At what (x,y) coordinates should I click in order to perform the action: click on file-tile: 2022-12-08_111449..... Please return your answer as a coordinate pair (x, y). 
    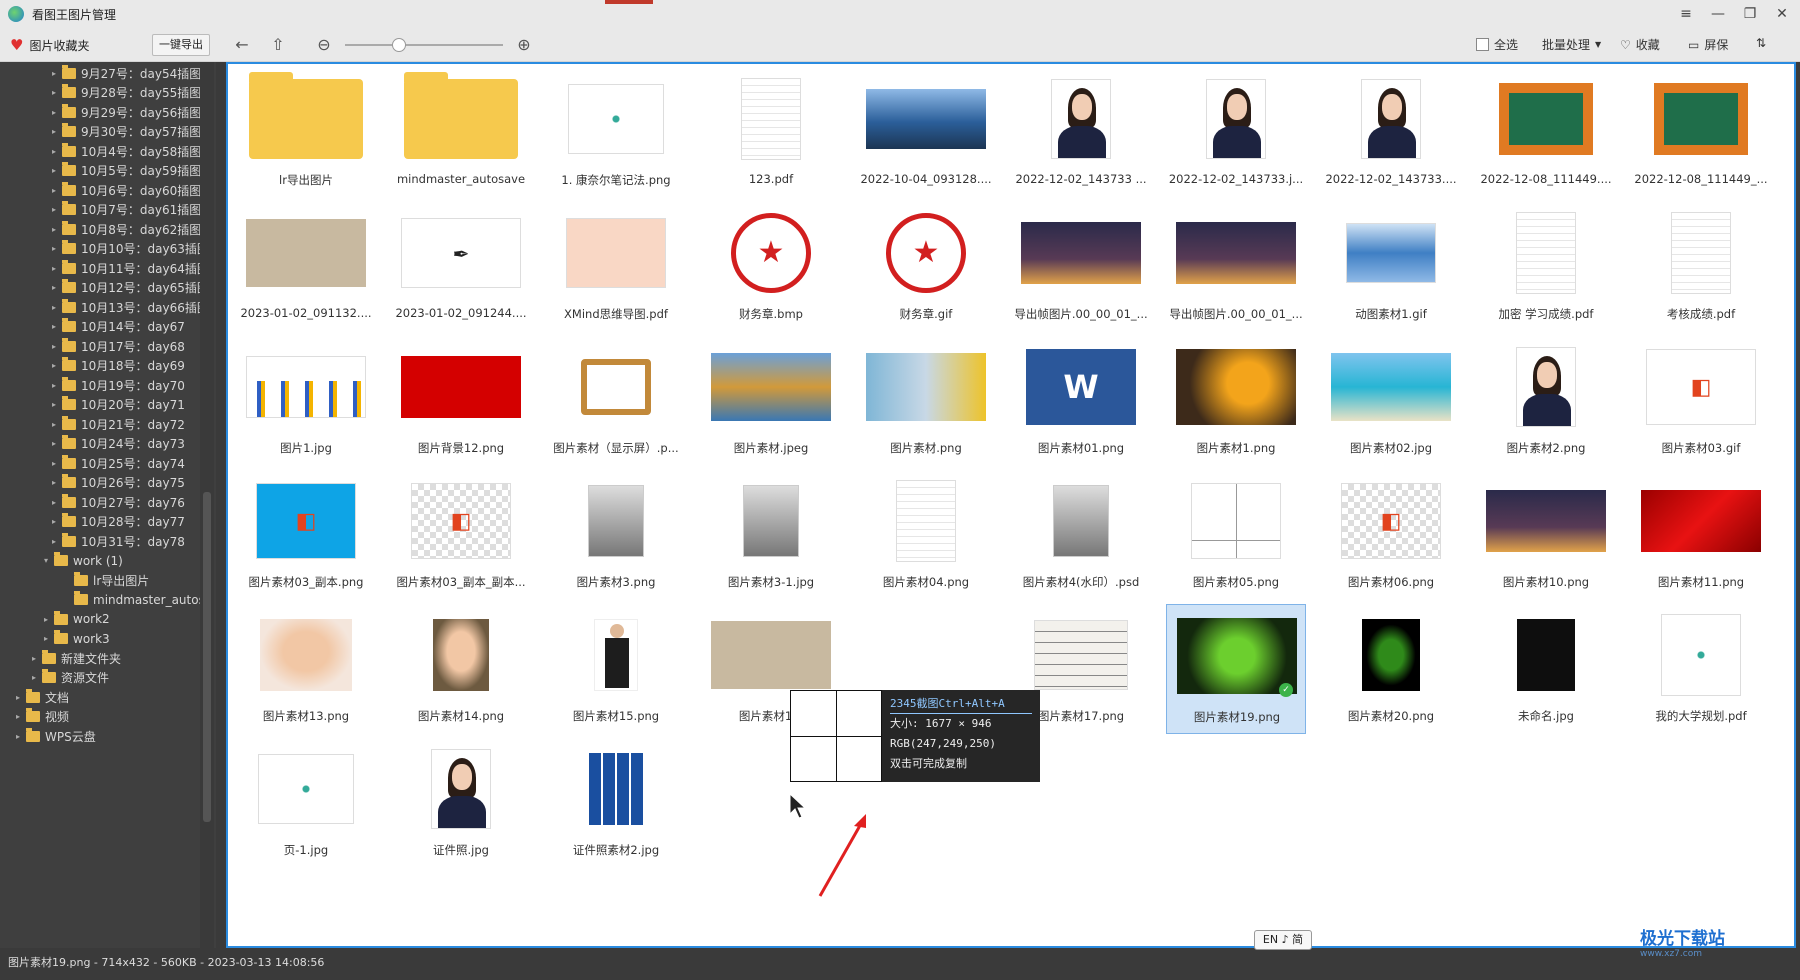
    Looking at the image, I should click on (1546, 133).